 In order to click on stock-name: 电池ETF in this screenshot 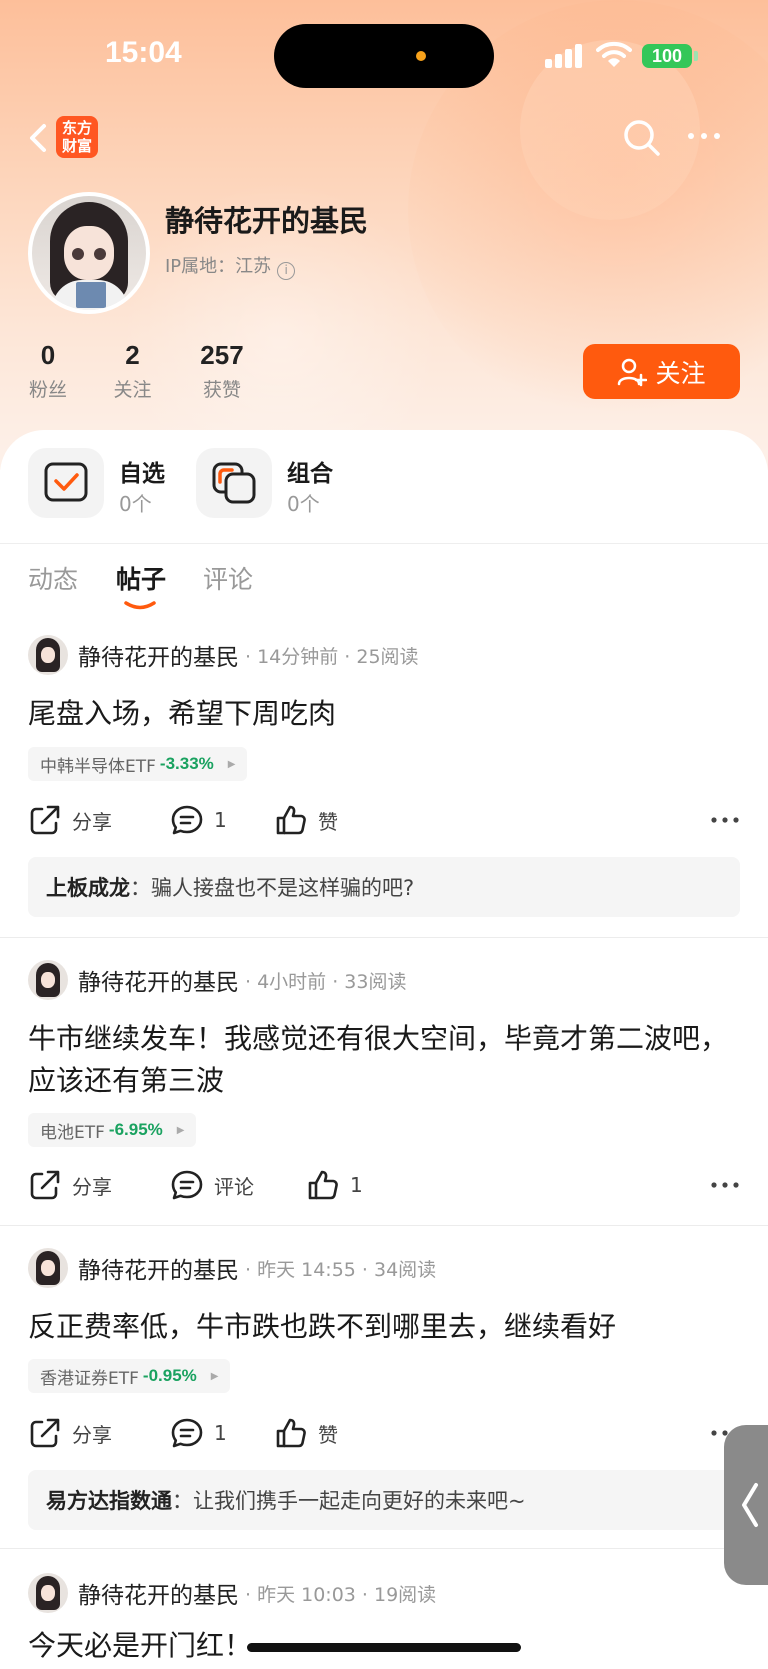, I will do `click(72, 1132)`.